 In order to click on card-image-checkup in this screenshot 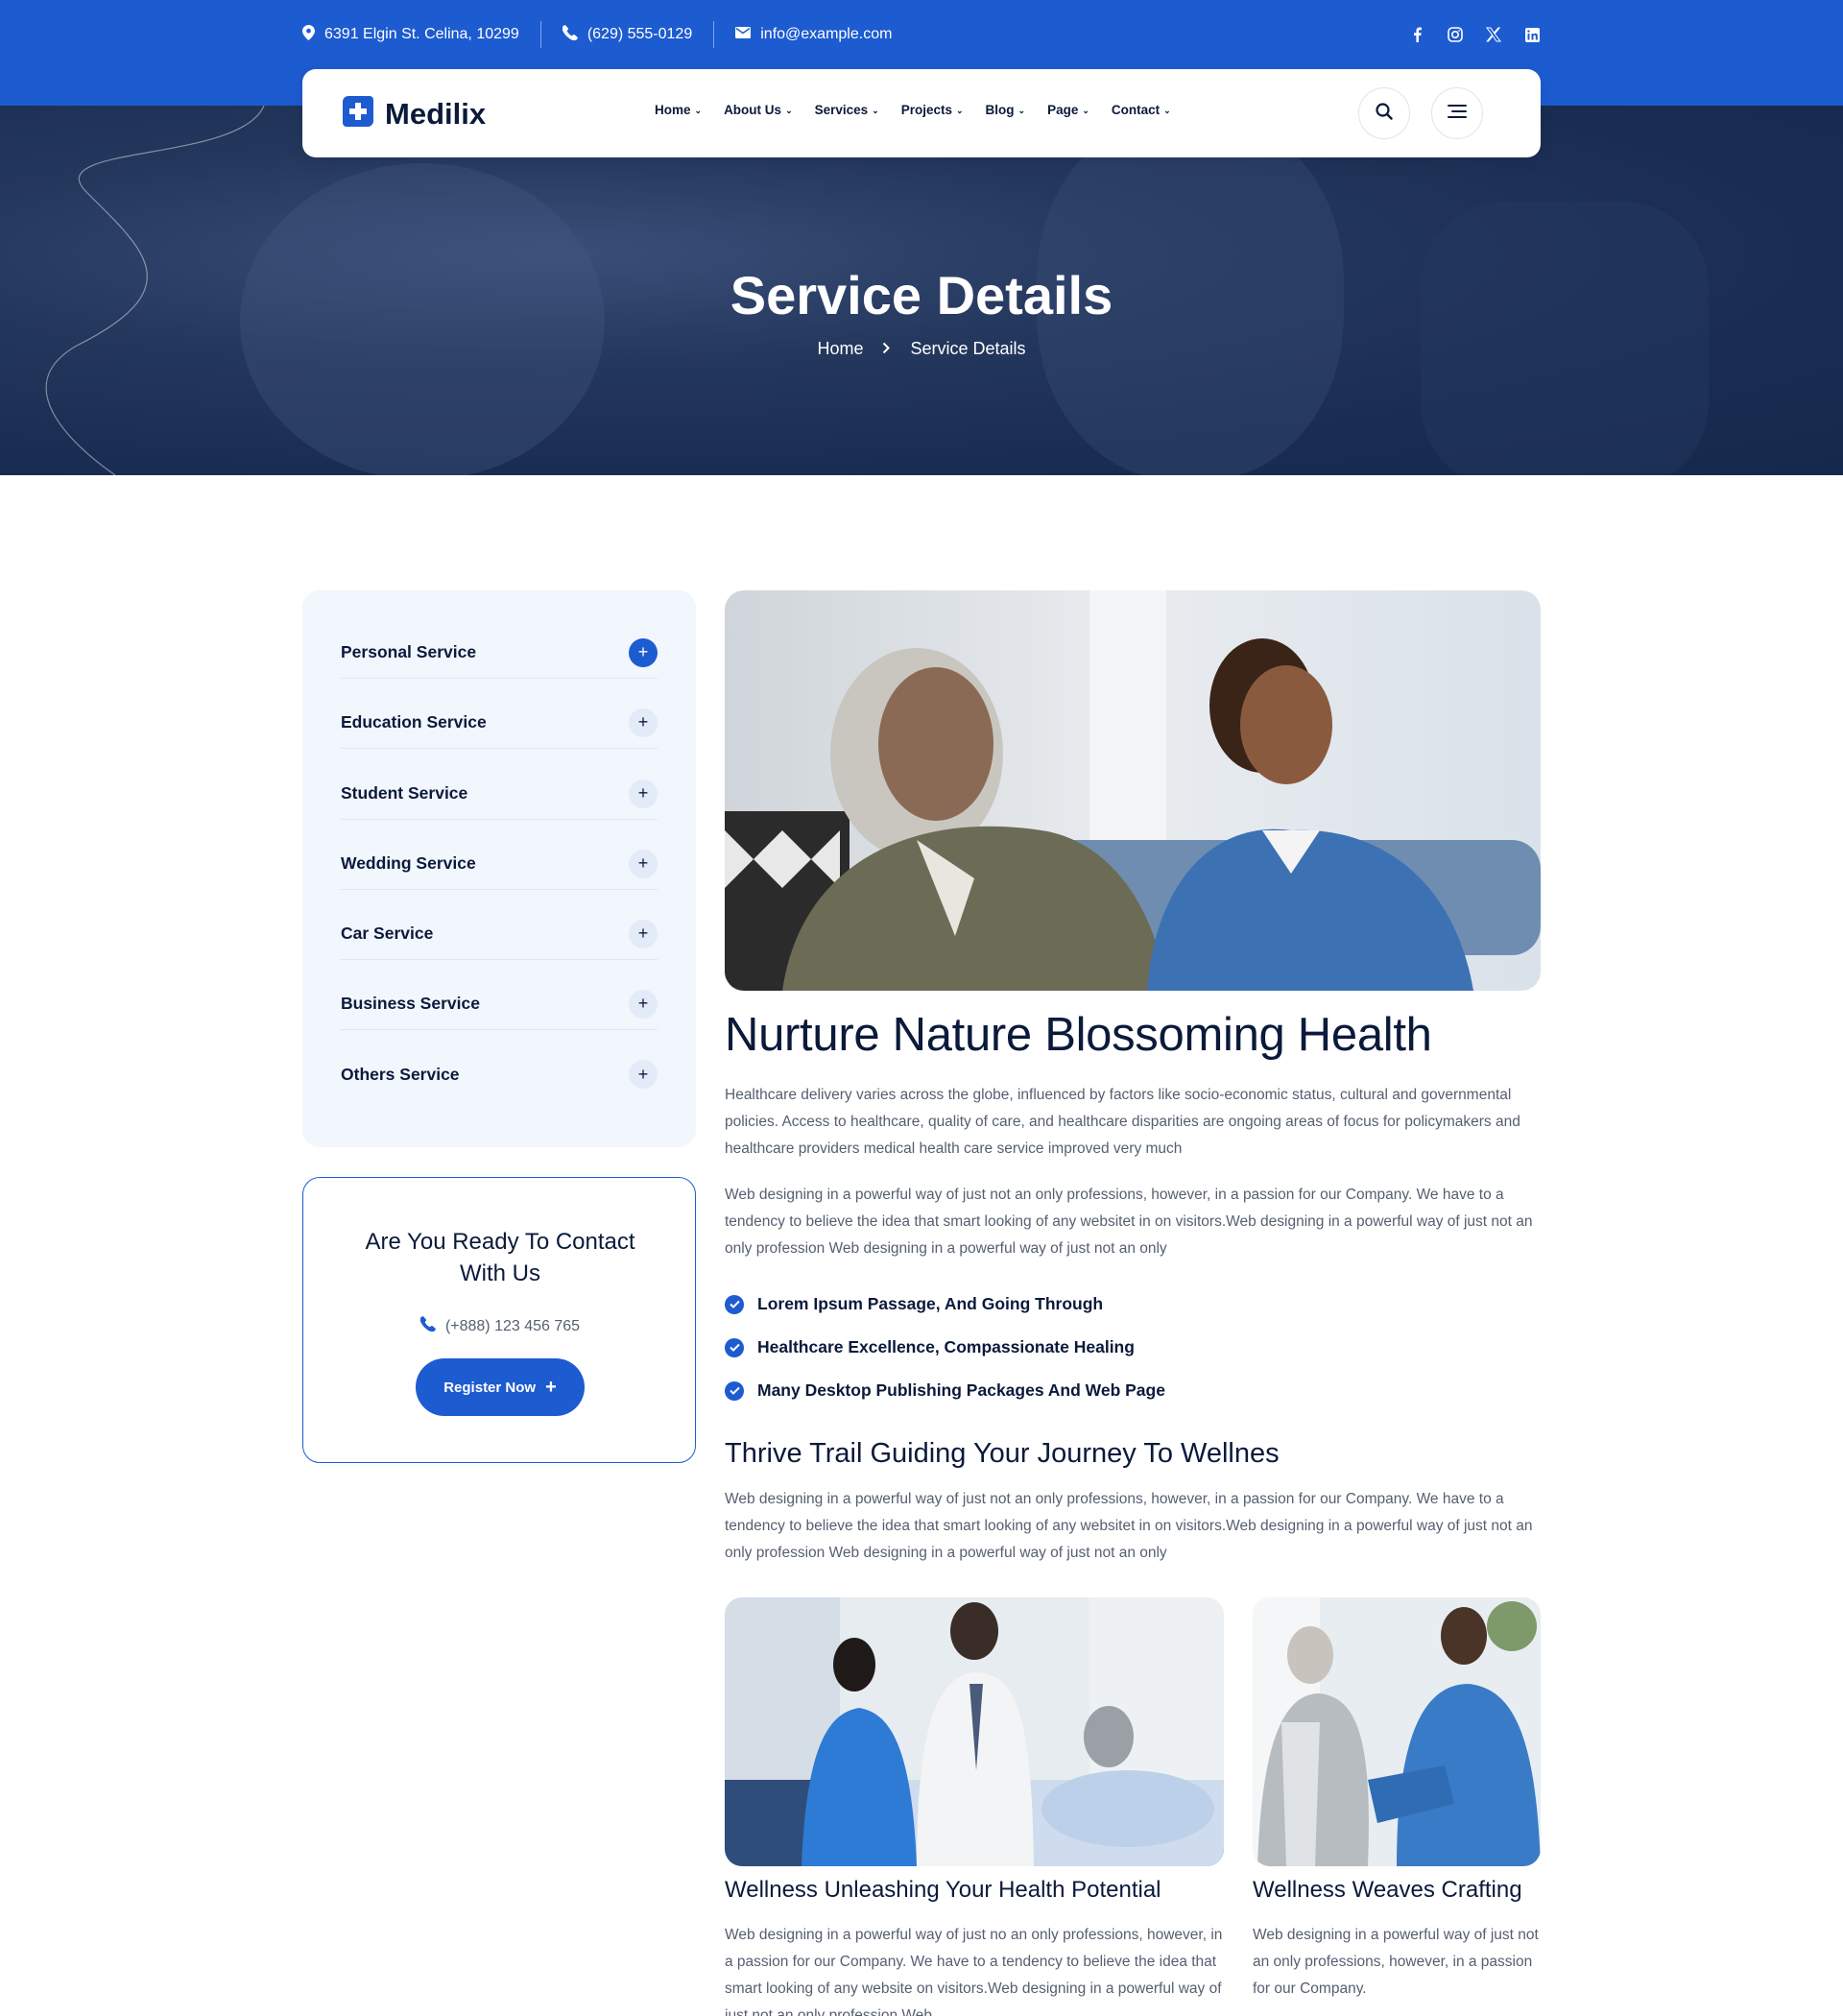, I will do `click(1397, 1731)`.